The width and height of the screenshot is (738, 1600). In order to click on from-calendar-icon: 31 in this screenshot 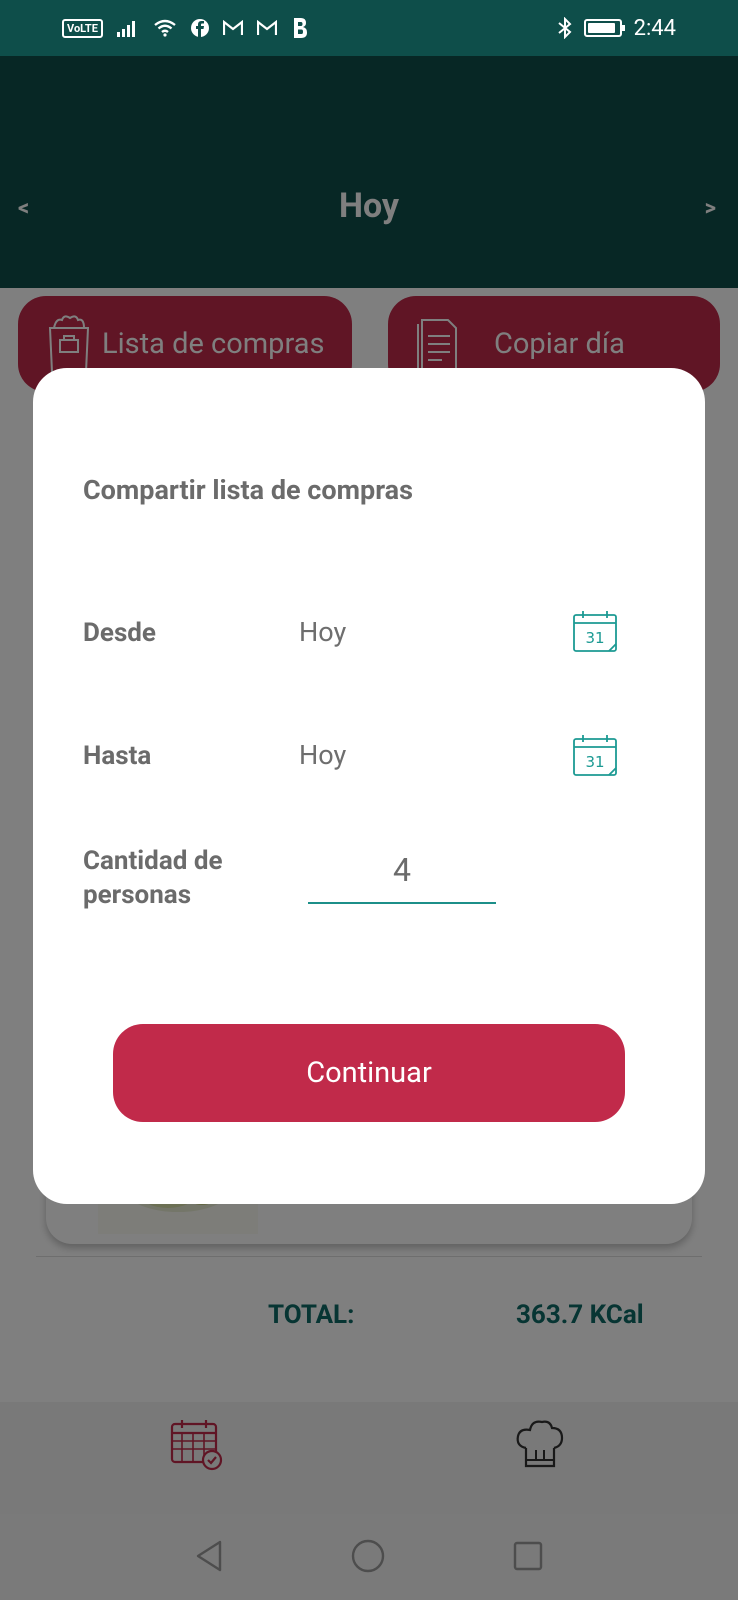, I will do `click(595, 632)`.